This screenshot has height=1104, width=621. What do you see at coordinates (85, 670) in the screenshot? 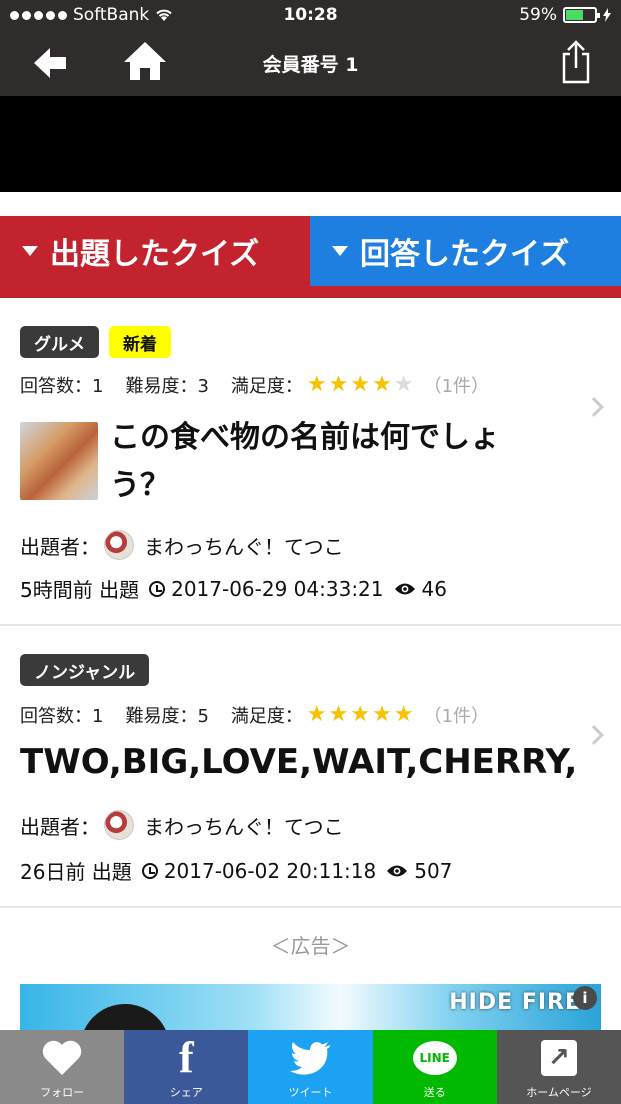
I see `category-badge: ノンジャンル` at bounding box center [85, 670].